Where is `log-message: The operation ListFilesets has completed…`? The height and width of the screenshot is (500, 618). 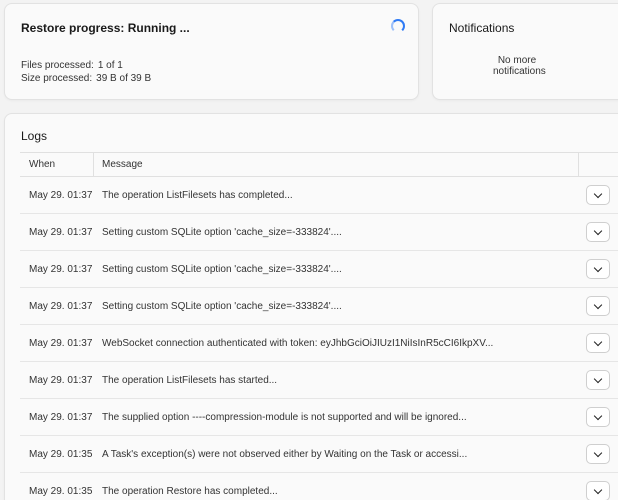
log-message: The operation ListFilesets has completed… is located at coordinates (197, 195).